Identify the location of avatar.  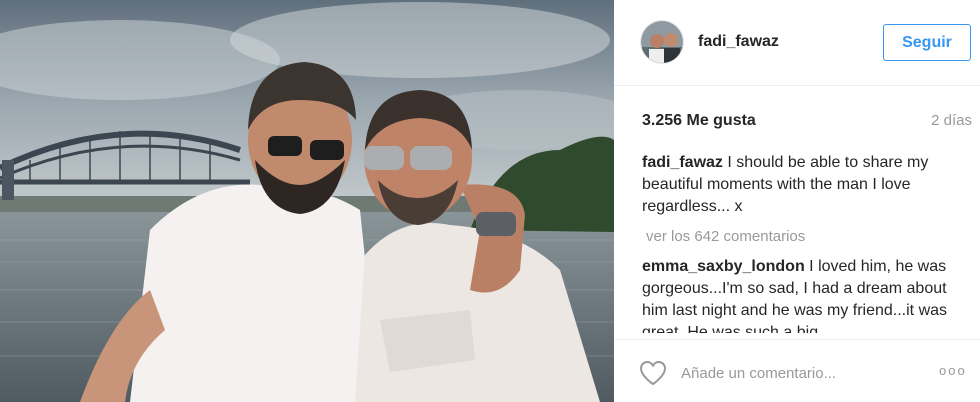
(662, 42).